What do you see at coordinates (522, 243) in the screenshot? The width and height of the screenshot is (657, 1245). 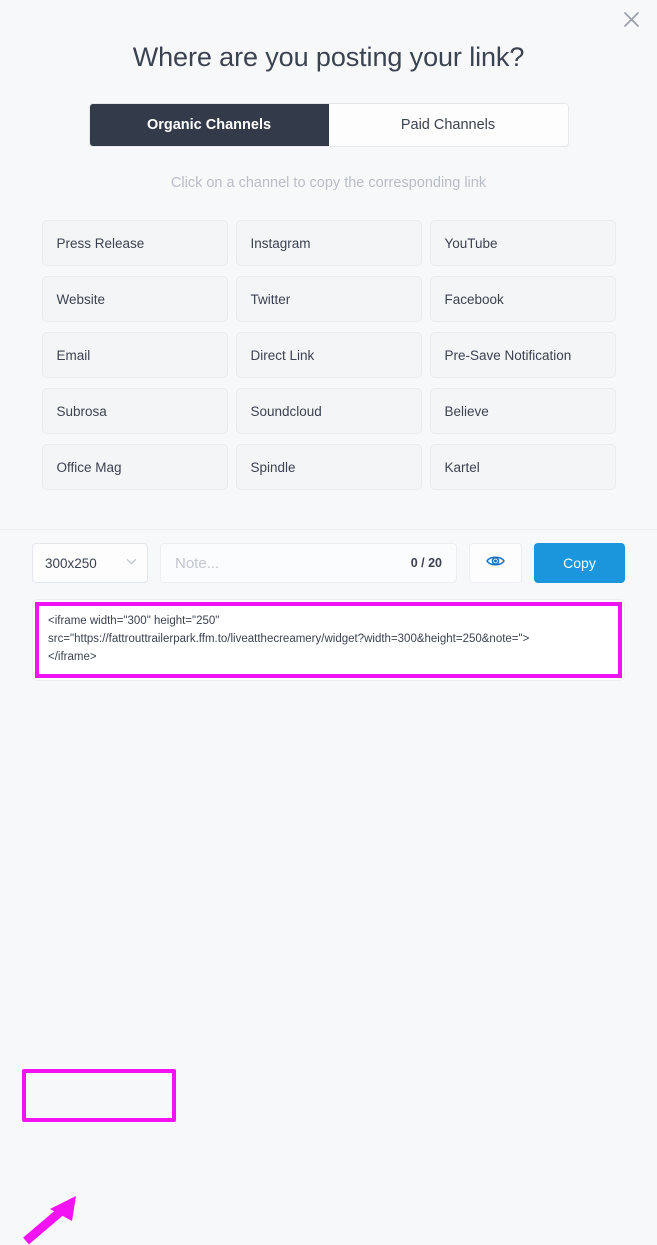 I see `channel-tile: YouTube` at bounding box center [522, 243].